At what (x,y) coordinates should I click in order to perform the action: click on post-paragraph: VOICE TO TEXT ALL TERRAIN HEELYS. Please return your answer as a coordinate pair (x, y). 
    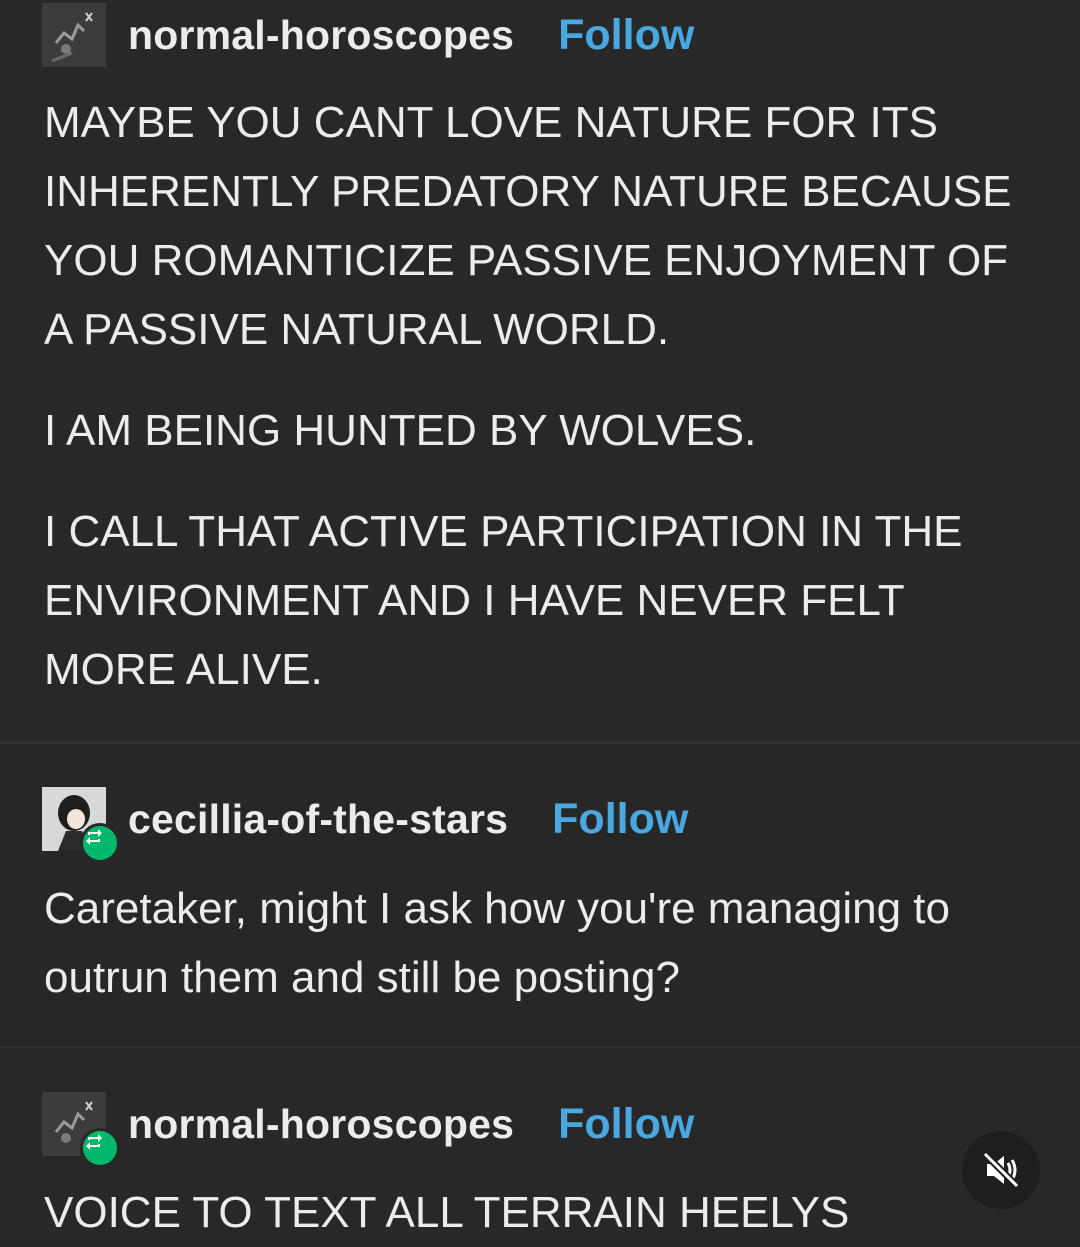
    Looking at the image, I should click on (447, 1212).